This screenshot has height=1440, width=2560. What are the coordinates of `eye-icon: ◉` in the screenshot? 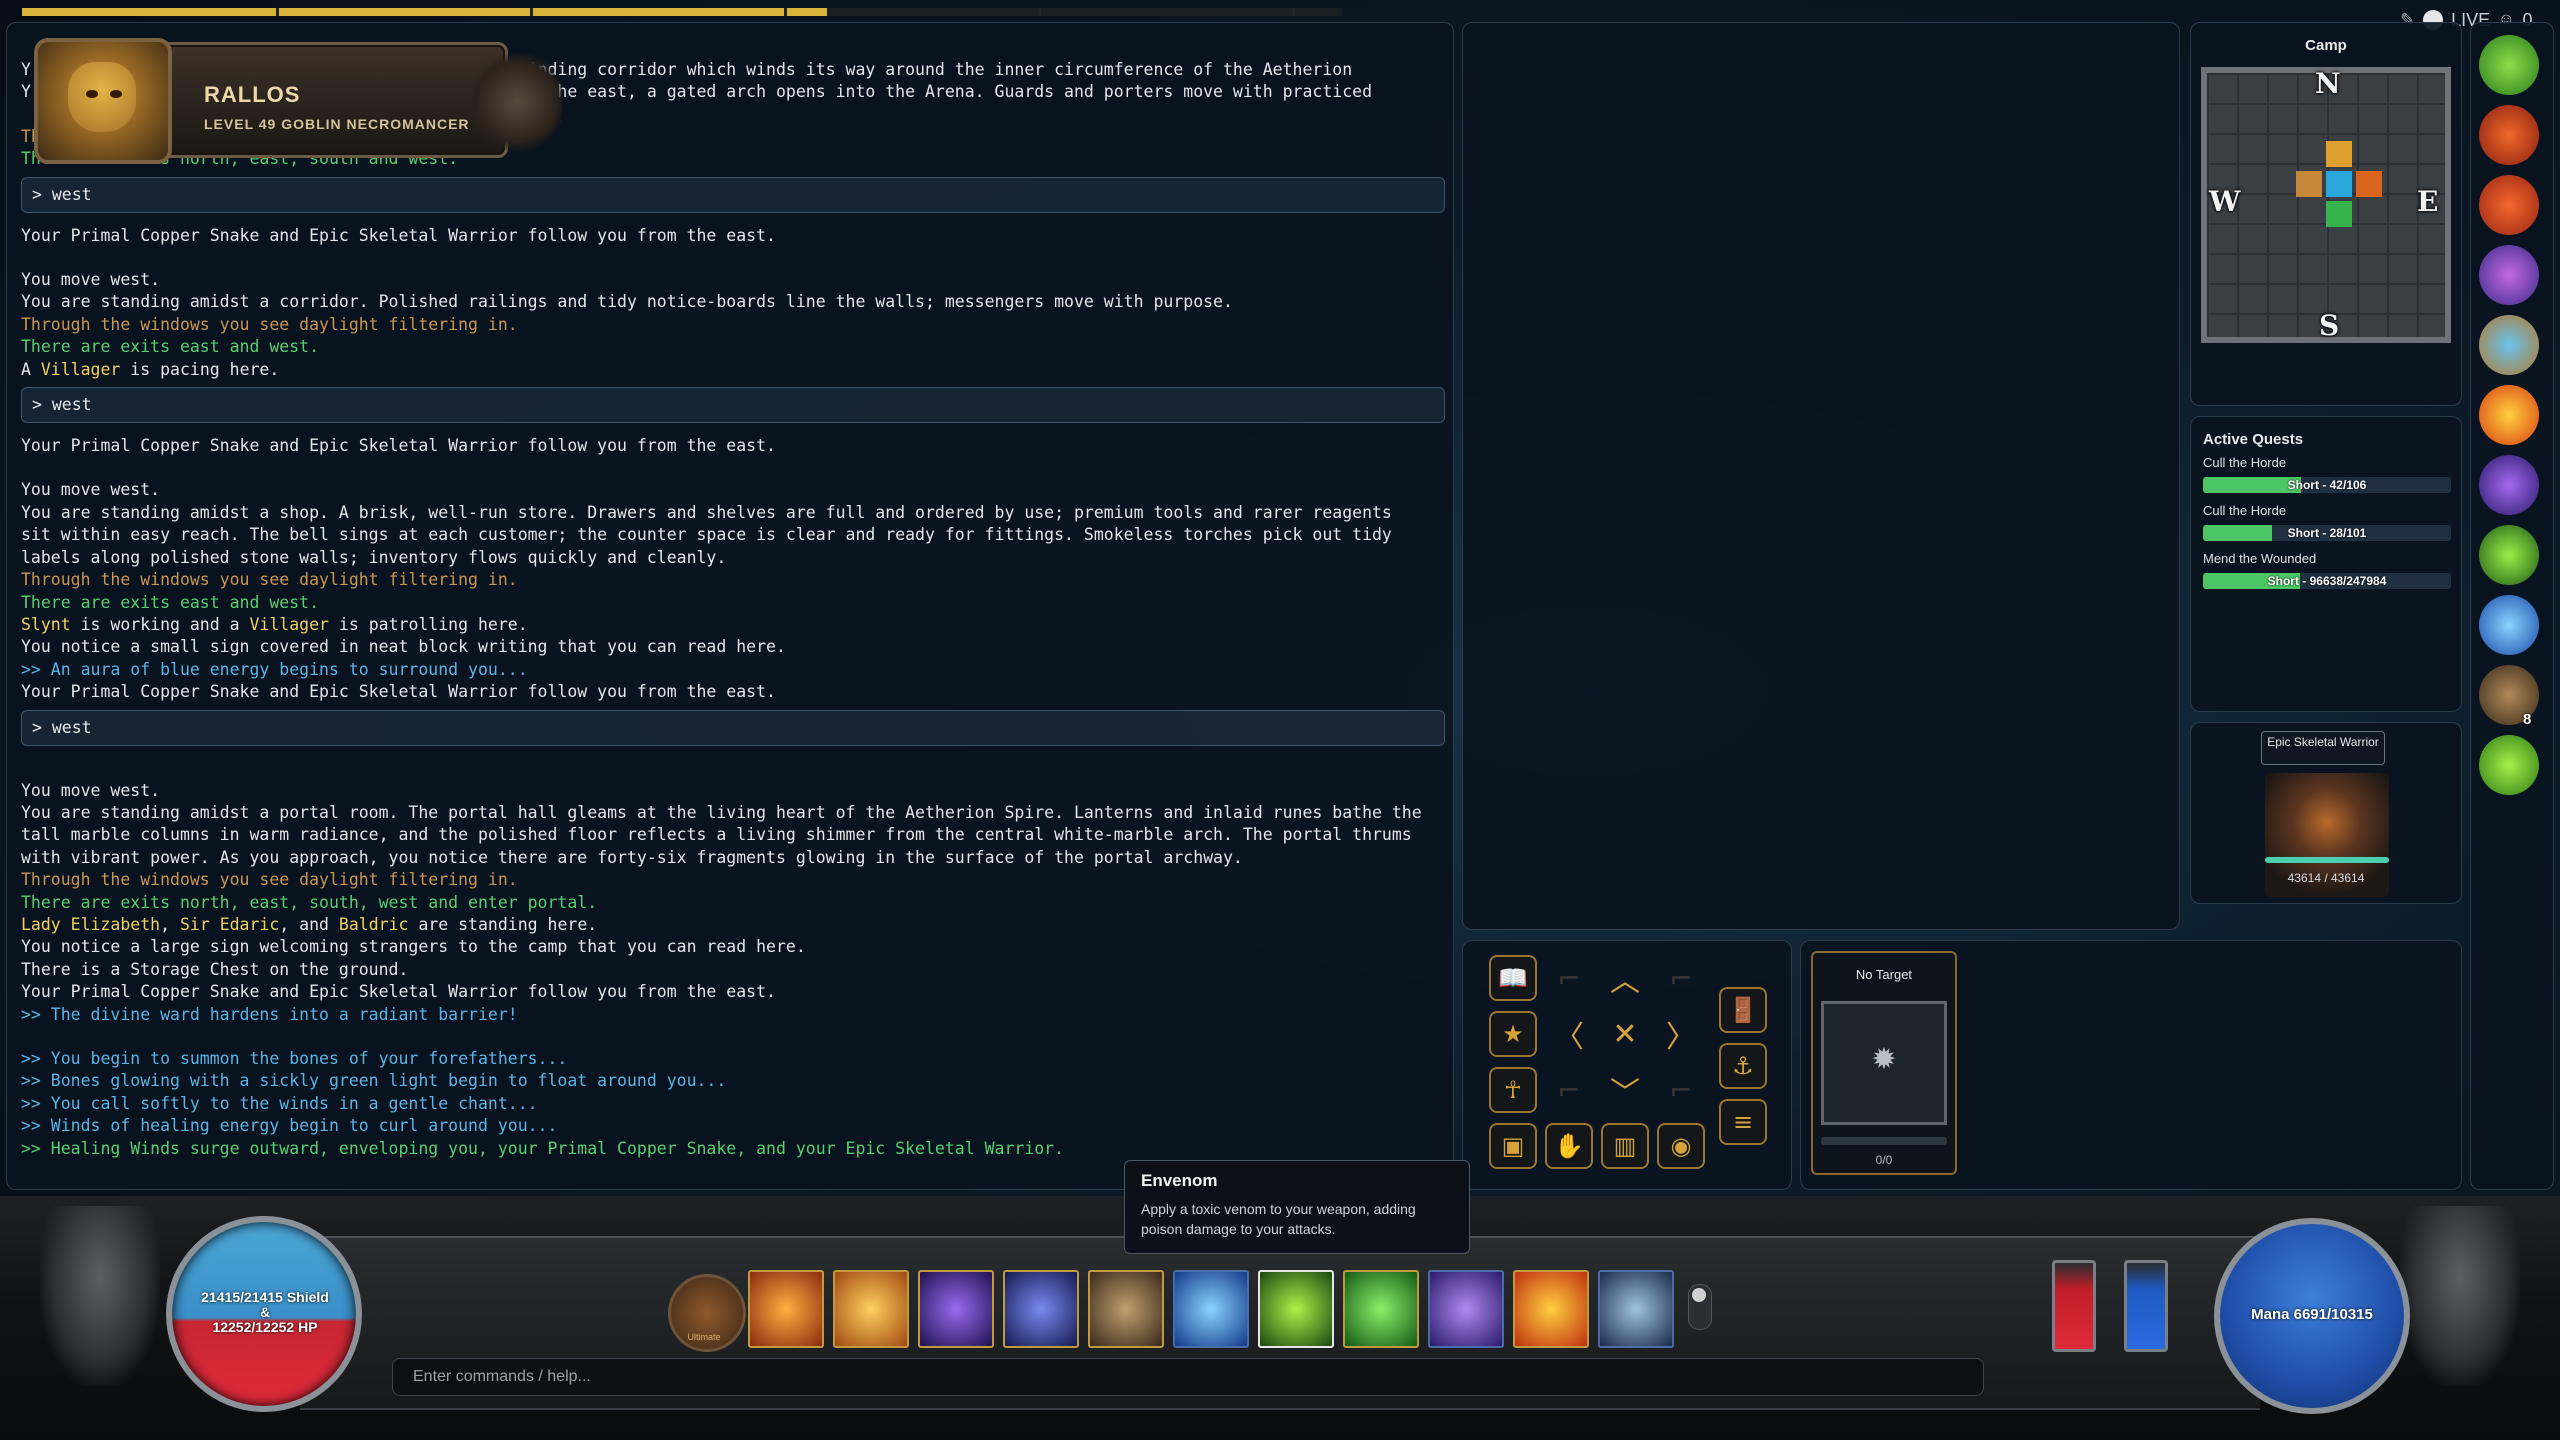 It's located at (1681, 1146).